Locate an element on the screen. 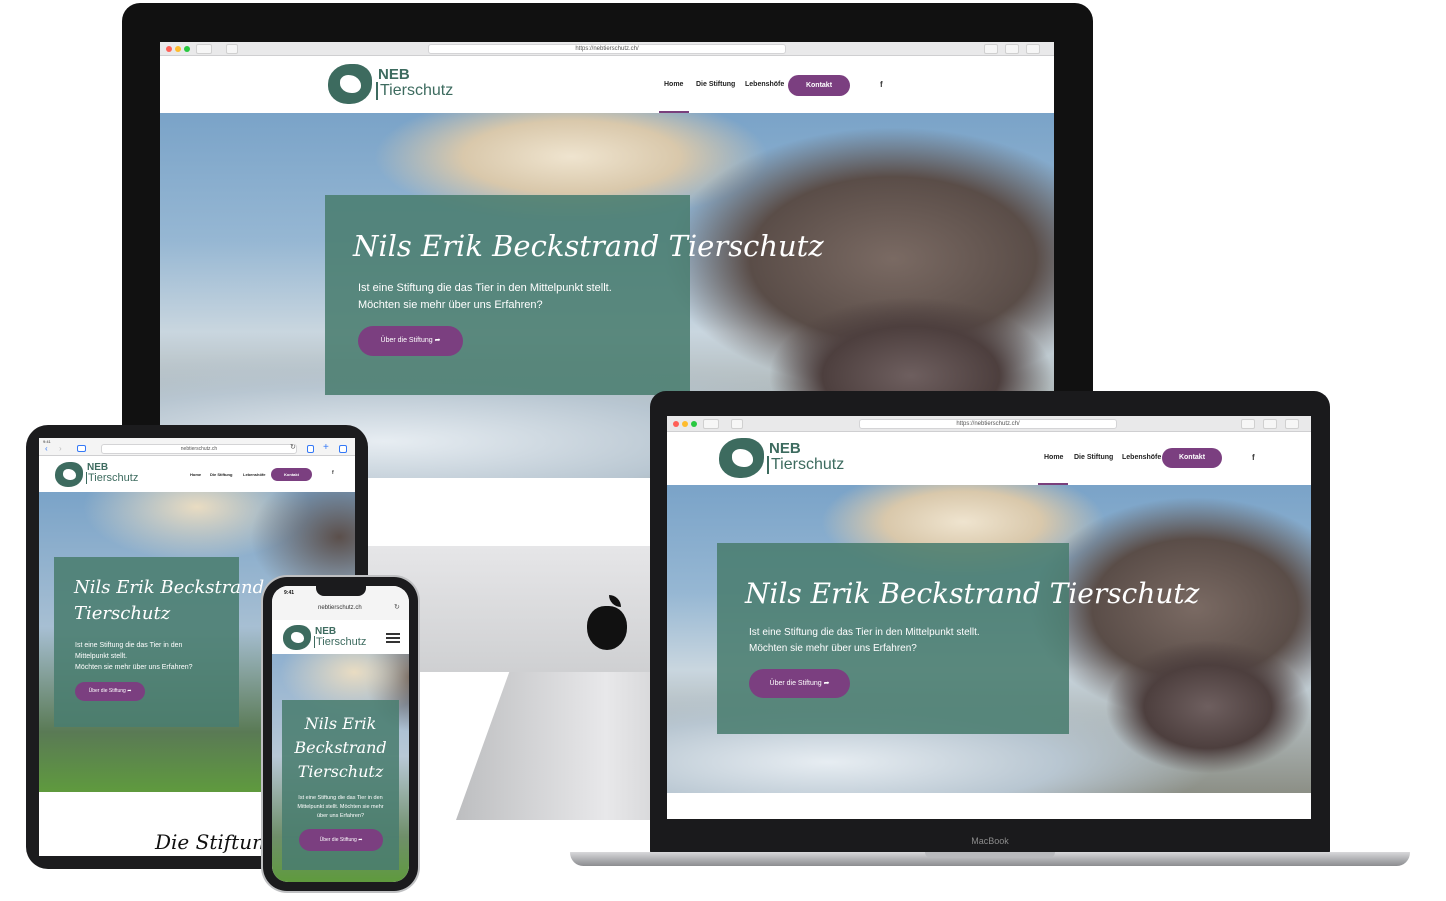  apple-logo-icon is located at coordinates (607, 628).